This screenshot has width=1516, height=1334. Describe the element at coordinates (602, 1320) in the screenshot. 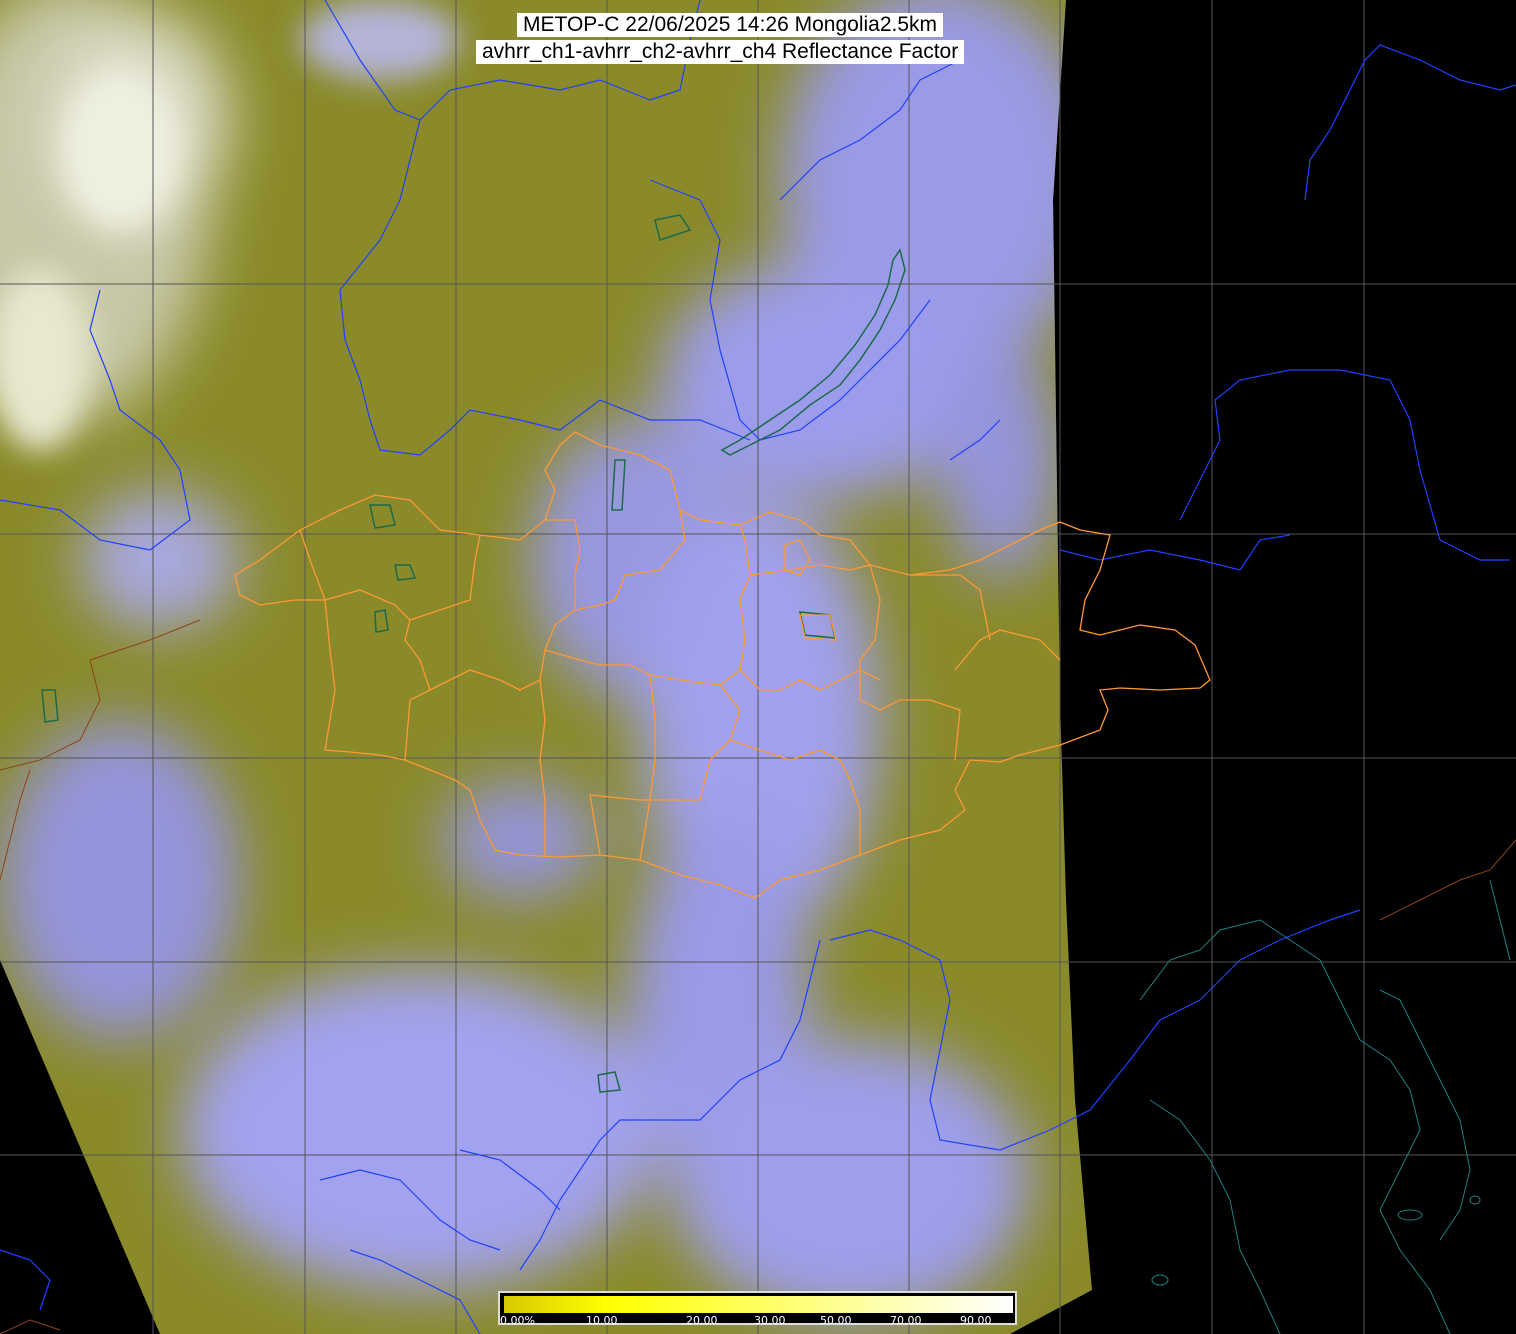

I see `colorbar-tick: 10.00` at that location.